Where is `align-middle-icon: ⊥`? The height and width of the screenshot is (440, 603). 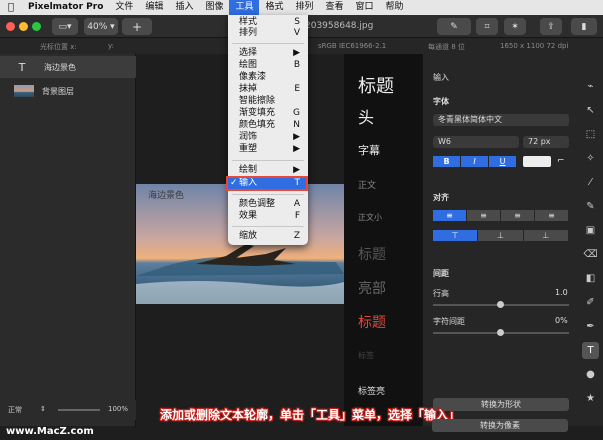 align-middle-icon: ⊥ is located at coordinates (501, 235).